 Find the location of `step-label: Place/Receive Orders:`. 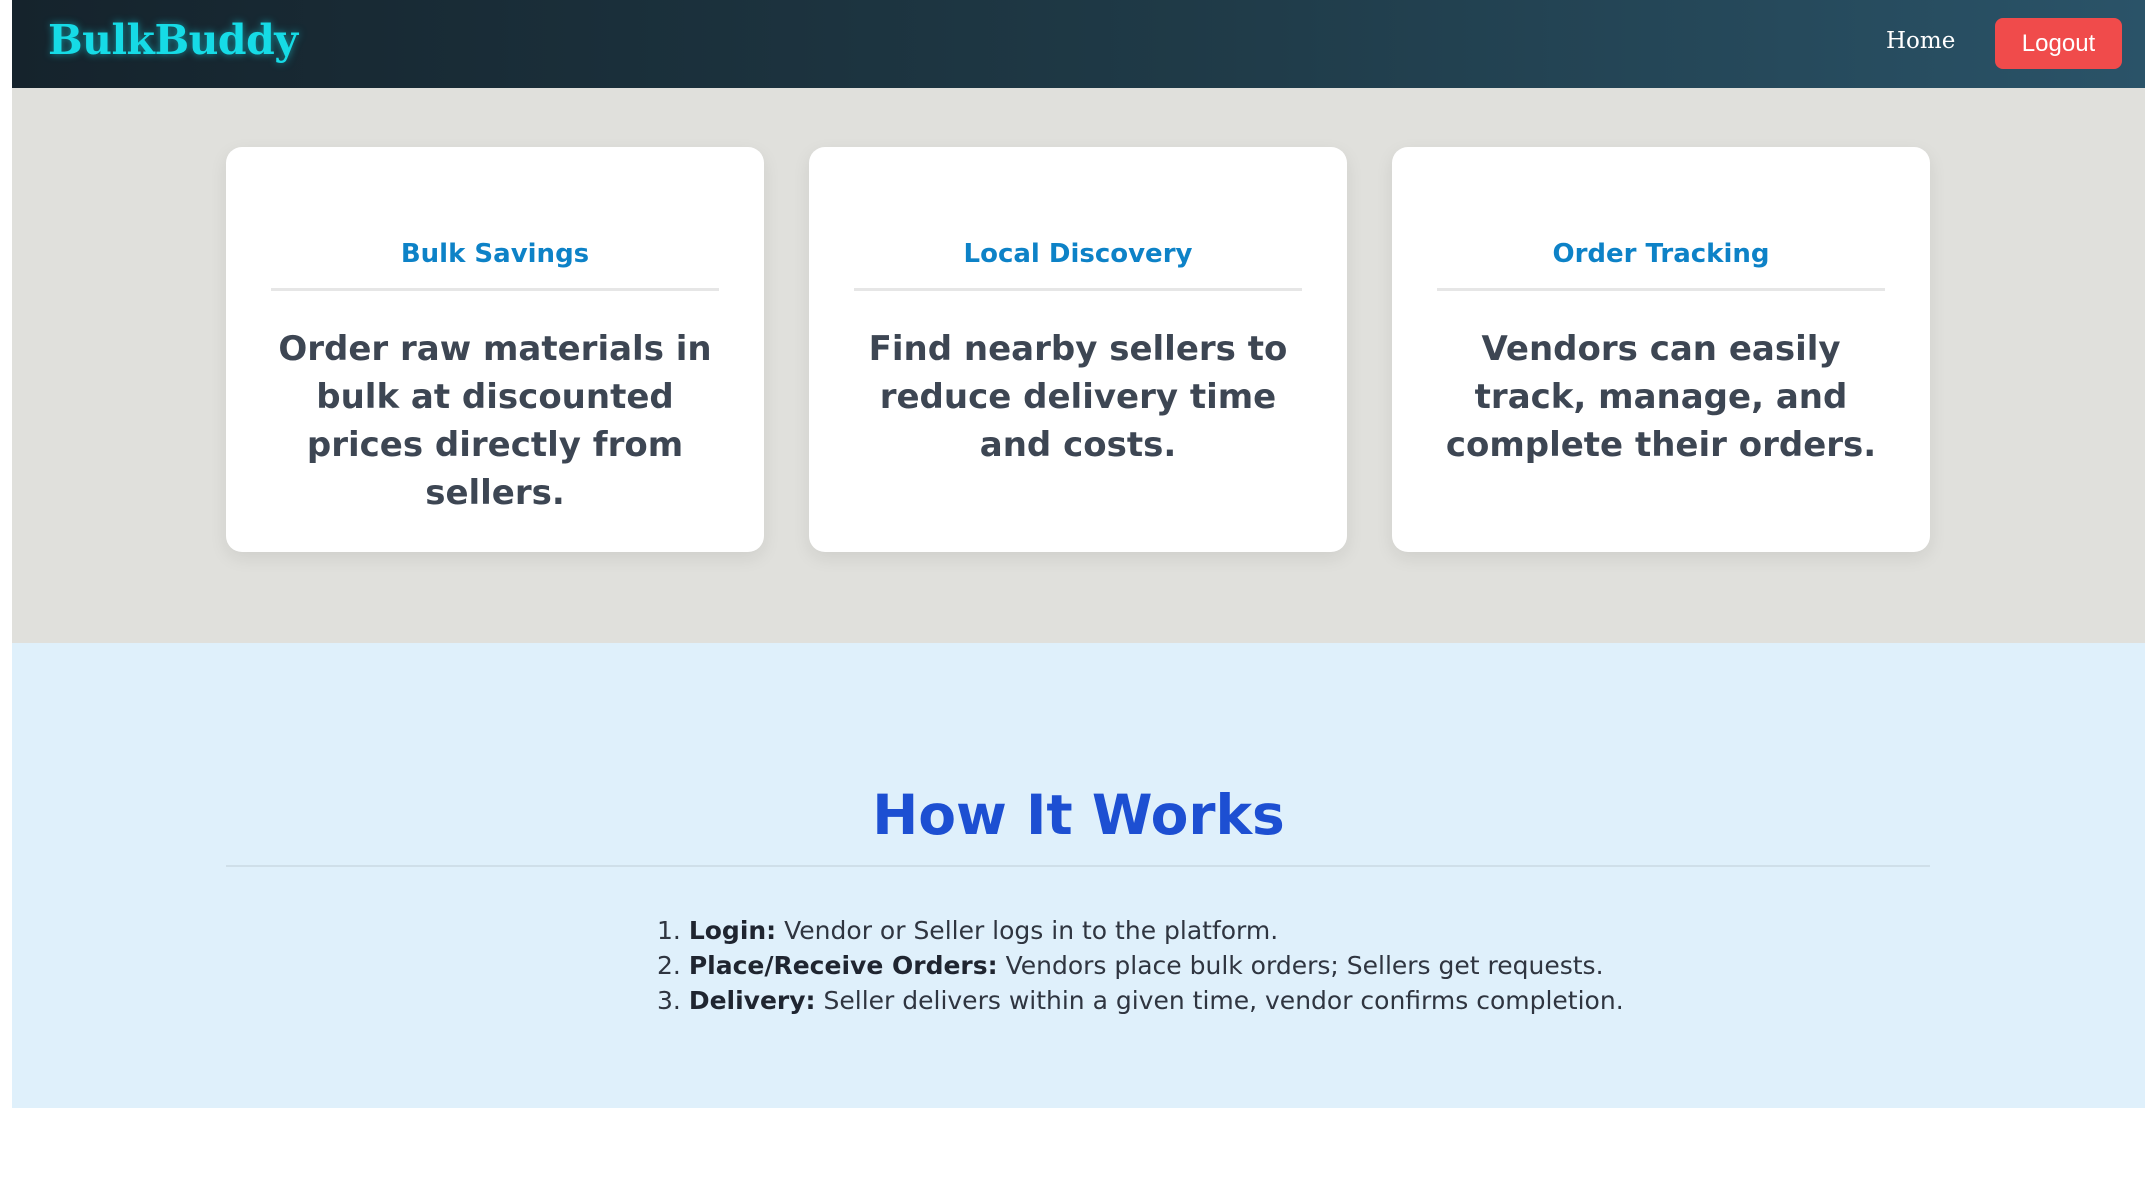

step-label: Place/Receive Orders: is located at coordinates (843, 965).